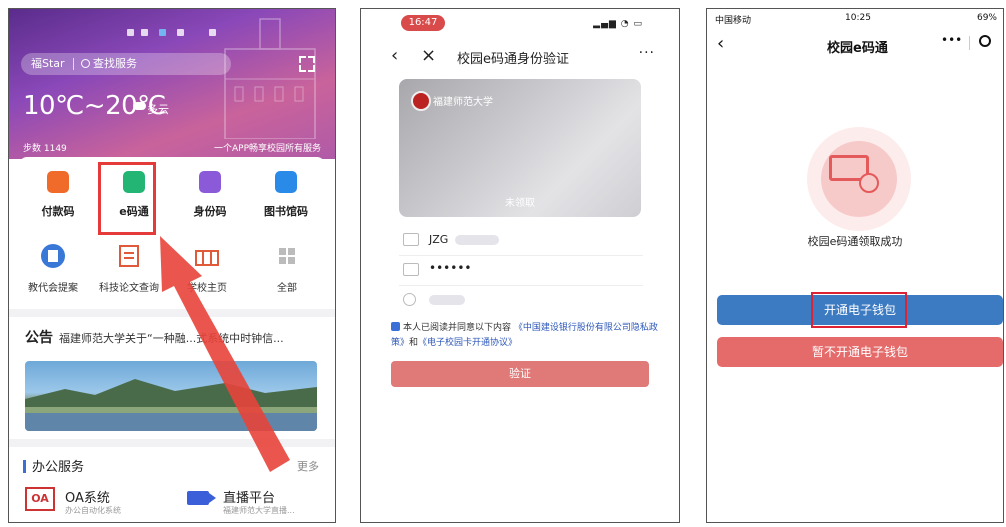 The height and width of the screenshot is (527, 1006). Describe the element at coordinates (423, 23) in the screenshot. I see `status-time: 16:47` at that location.